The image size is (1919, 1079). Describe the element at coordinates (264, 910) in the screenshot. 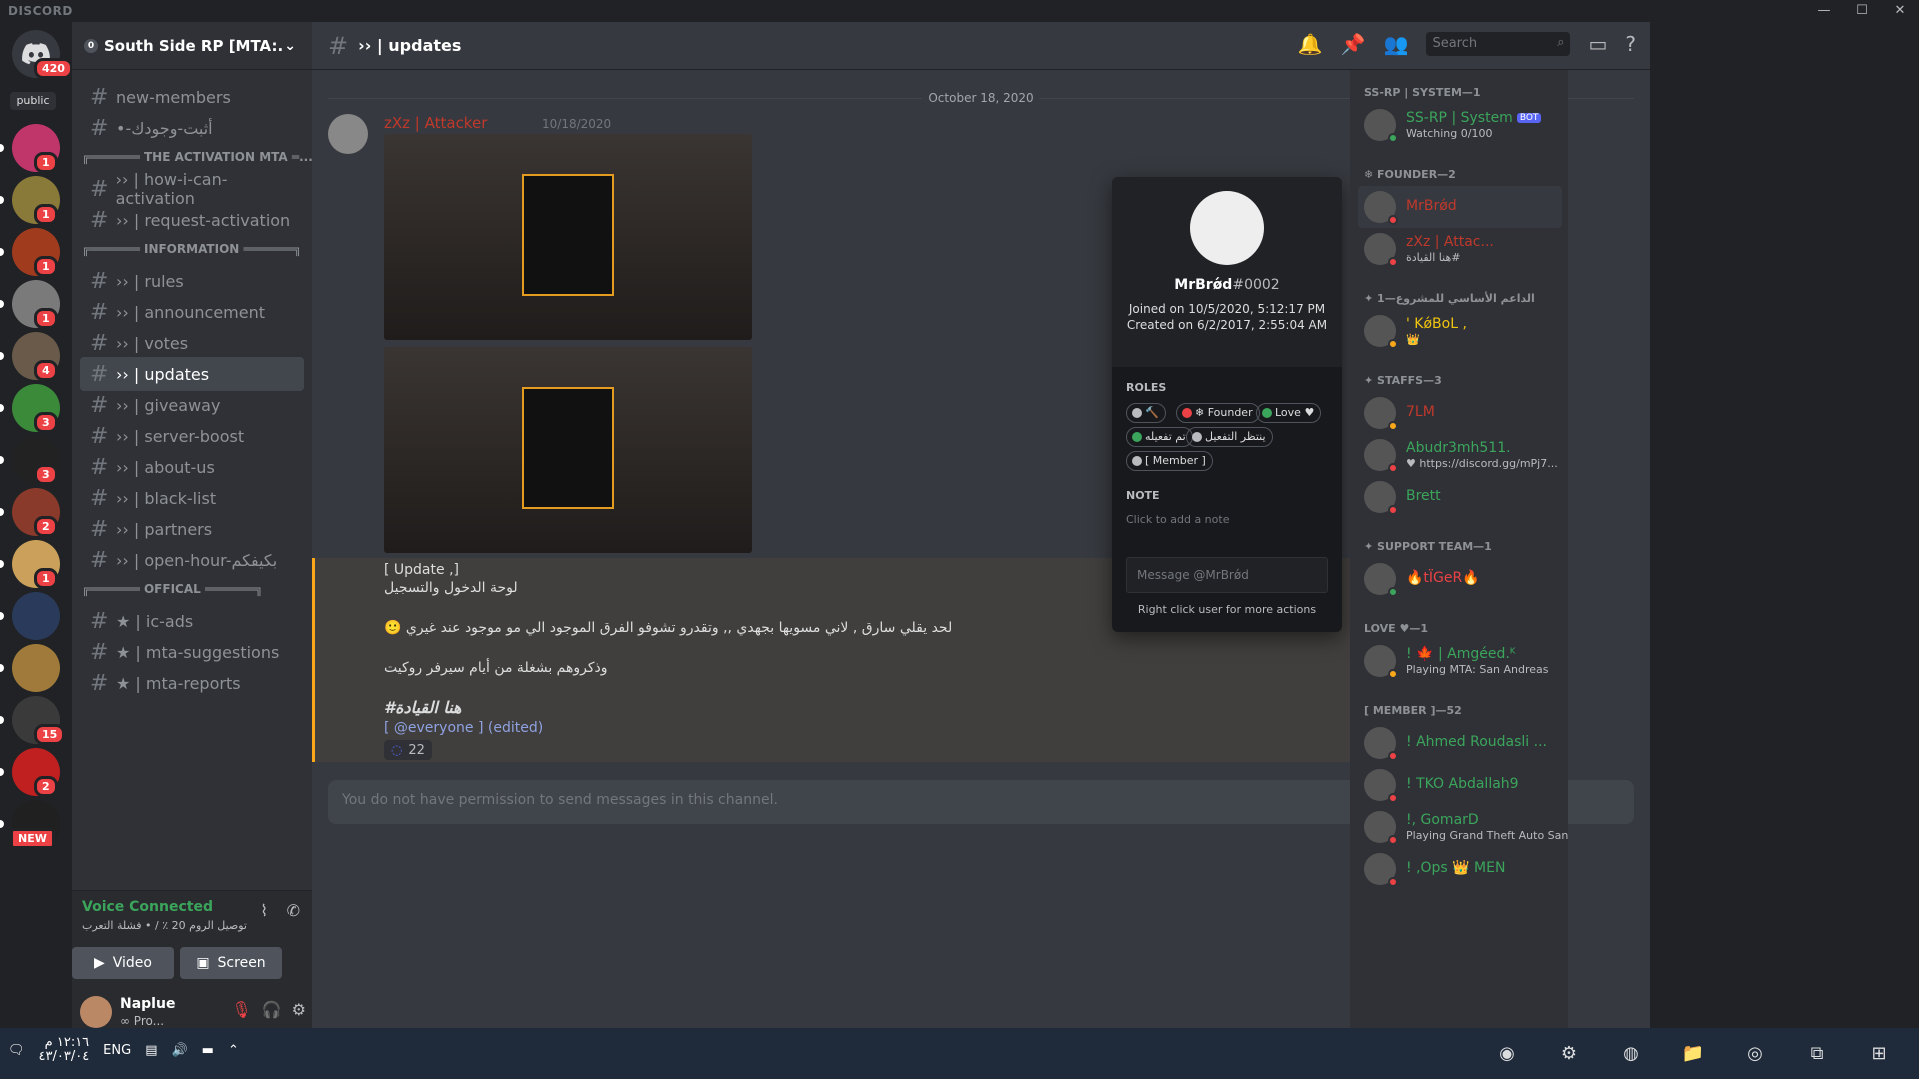

I see `noise-suppression-icon: ⌇` at that location.